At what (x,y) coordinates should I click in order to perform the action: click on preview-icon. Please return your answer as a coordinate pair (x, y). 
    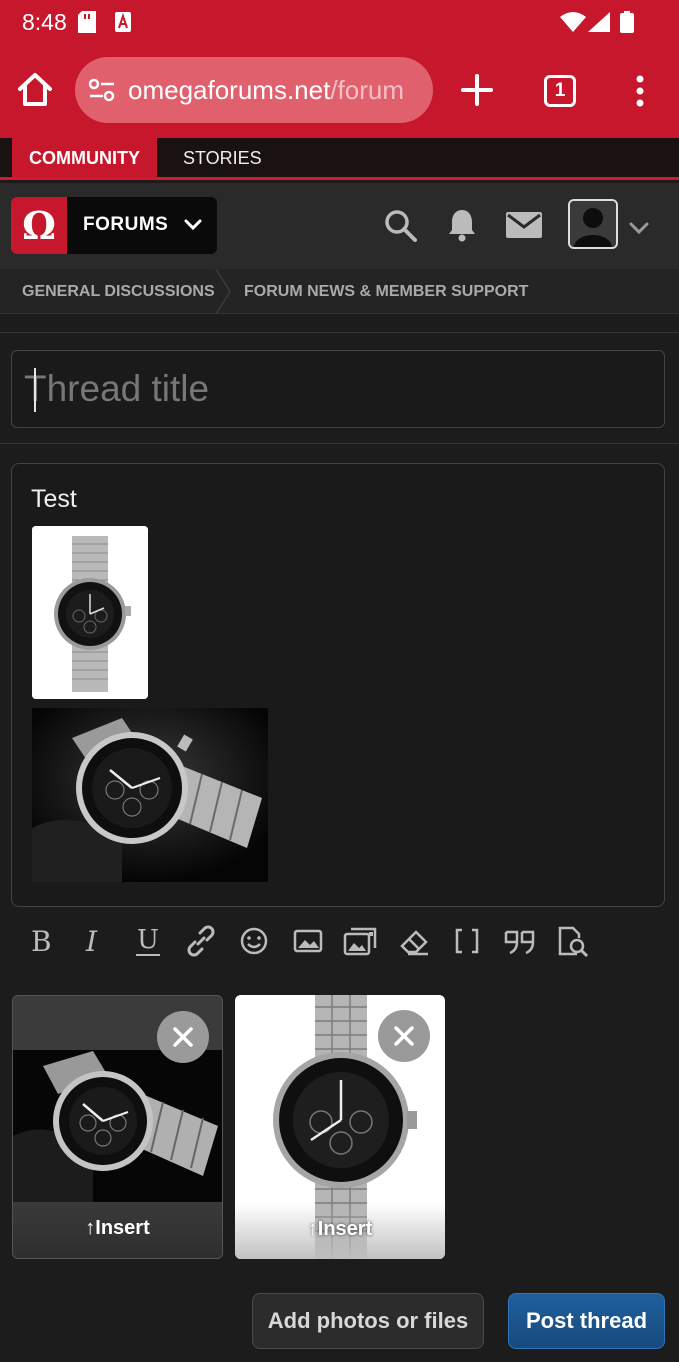
    Looking at the image, I should click on (573, 941).